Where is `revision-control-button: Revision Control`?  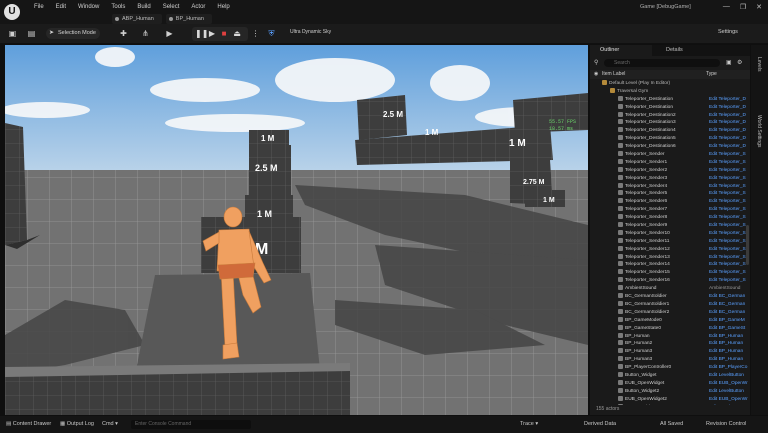
revision-control-button: Revision Control is located at coordinates (726, 424).